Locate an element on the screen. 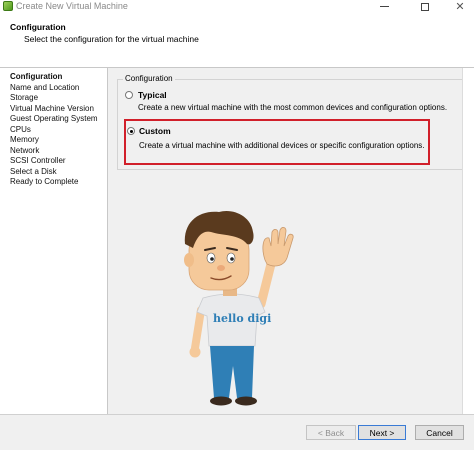 The height and width of the screenshot is (450, 474). shirt-text: hello digi is located at coordinates (242, 318).